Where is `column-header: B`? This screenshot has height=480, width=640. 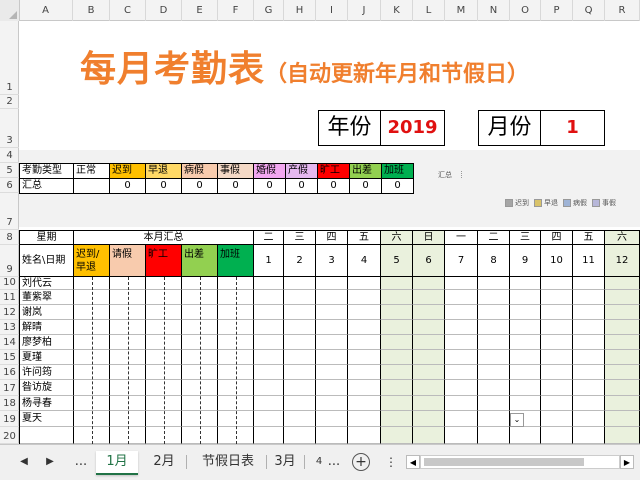
column-header: B is located at coordinates (91, 10).